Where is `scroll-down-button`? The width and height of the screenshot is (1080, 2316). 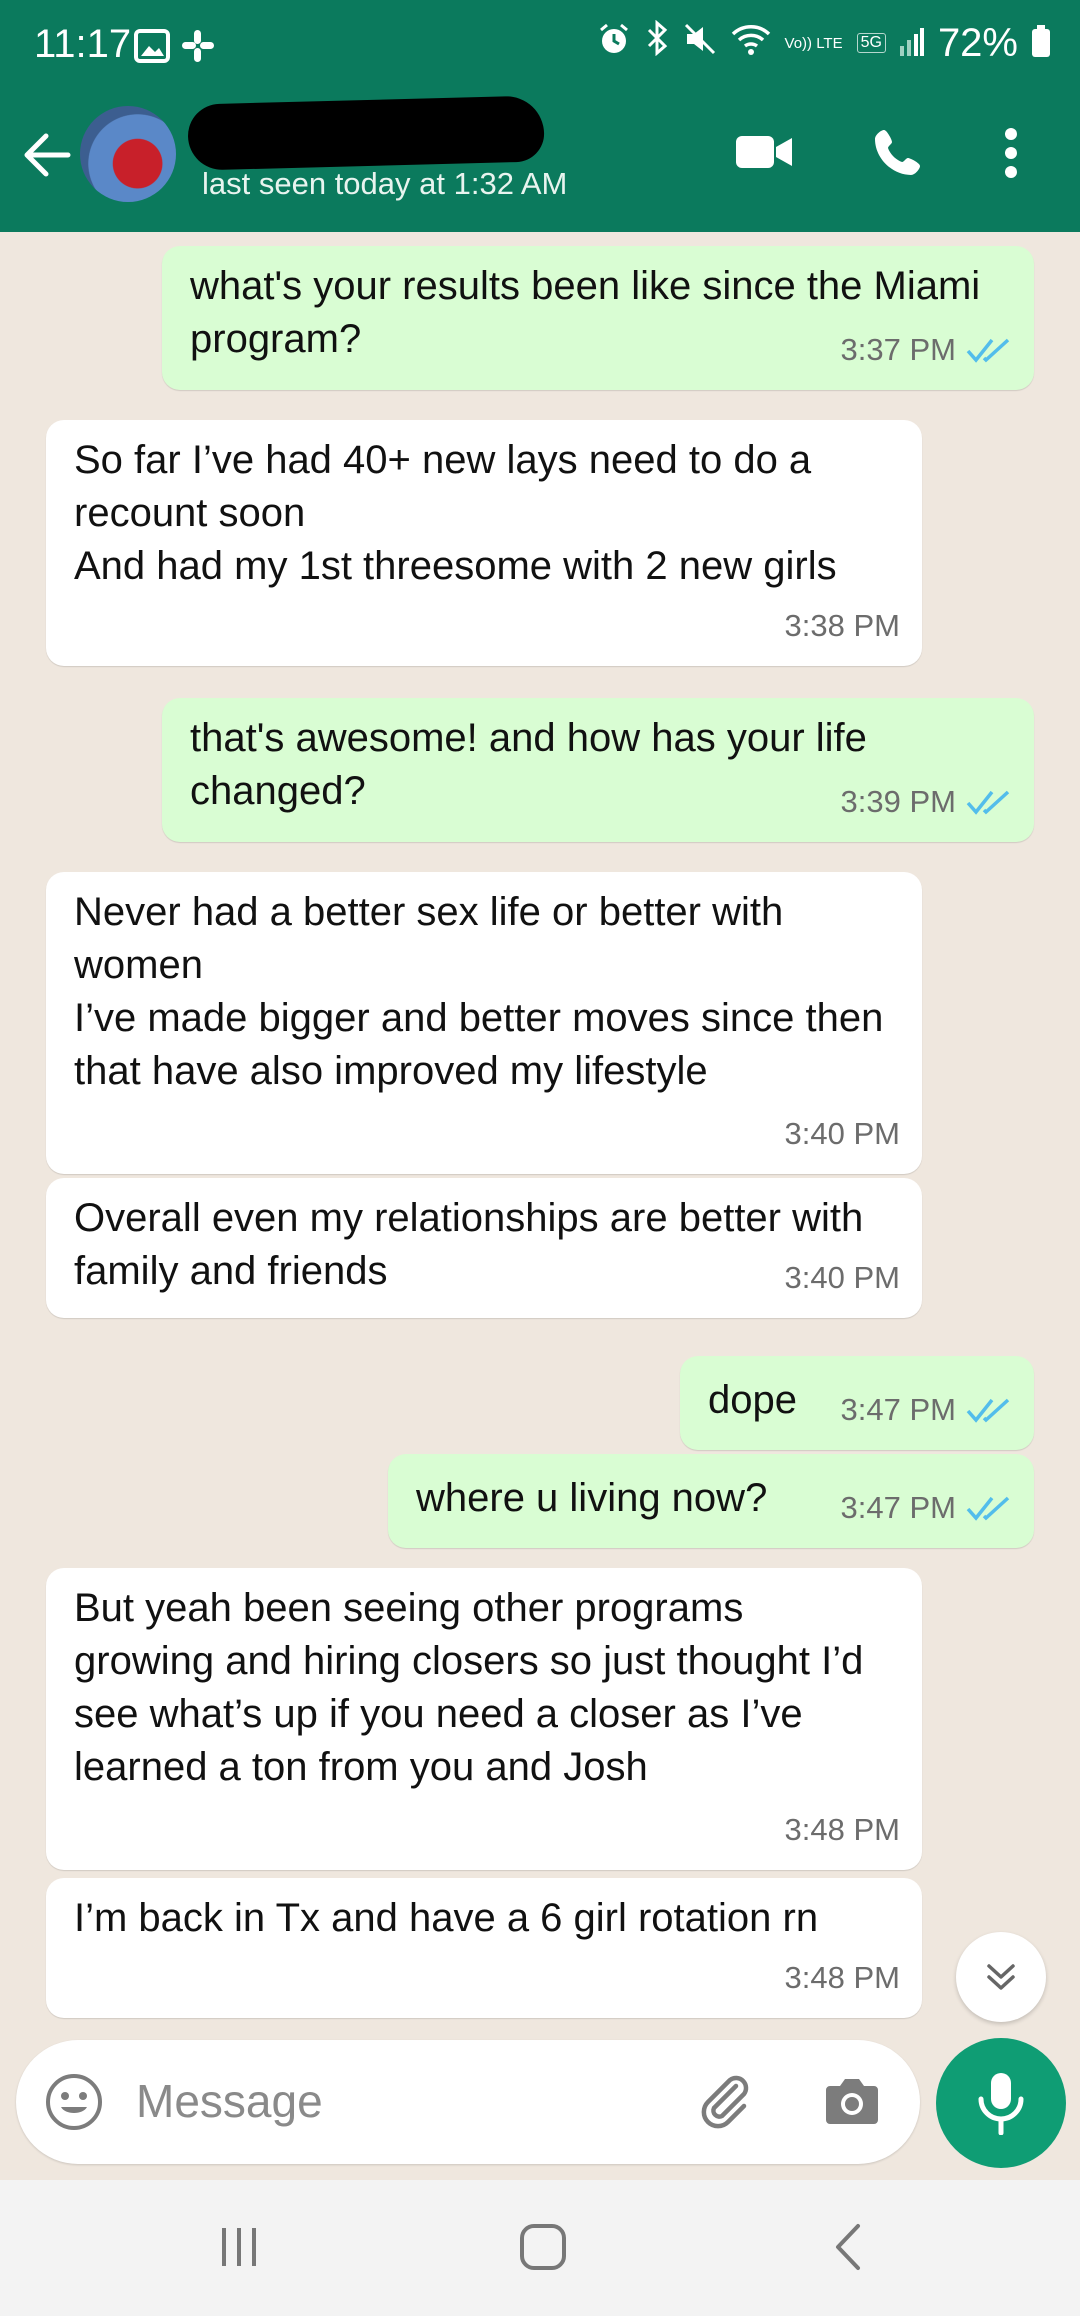
scroll-down-button is located at coordinates (1001, 1977).